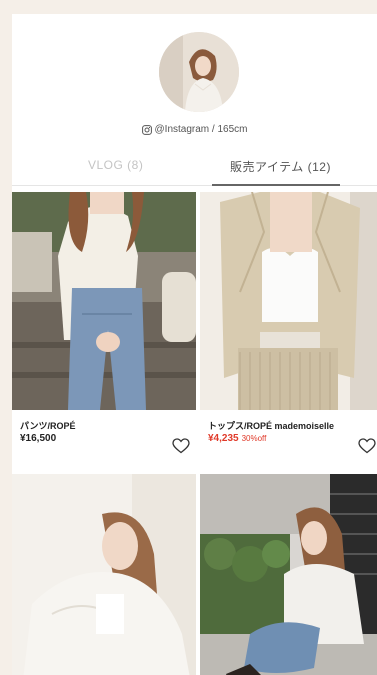 The image size is (377, 675). Describe the element at coordinates (146, 129) in the screenshot. I see `instagram-icon` at that location.